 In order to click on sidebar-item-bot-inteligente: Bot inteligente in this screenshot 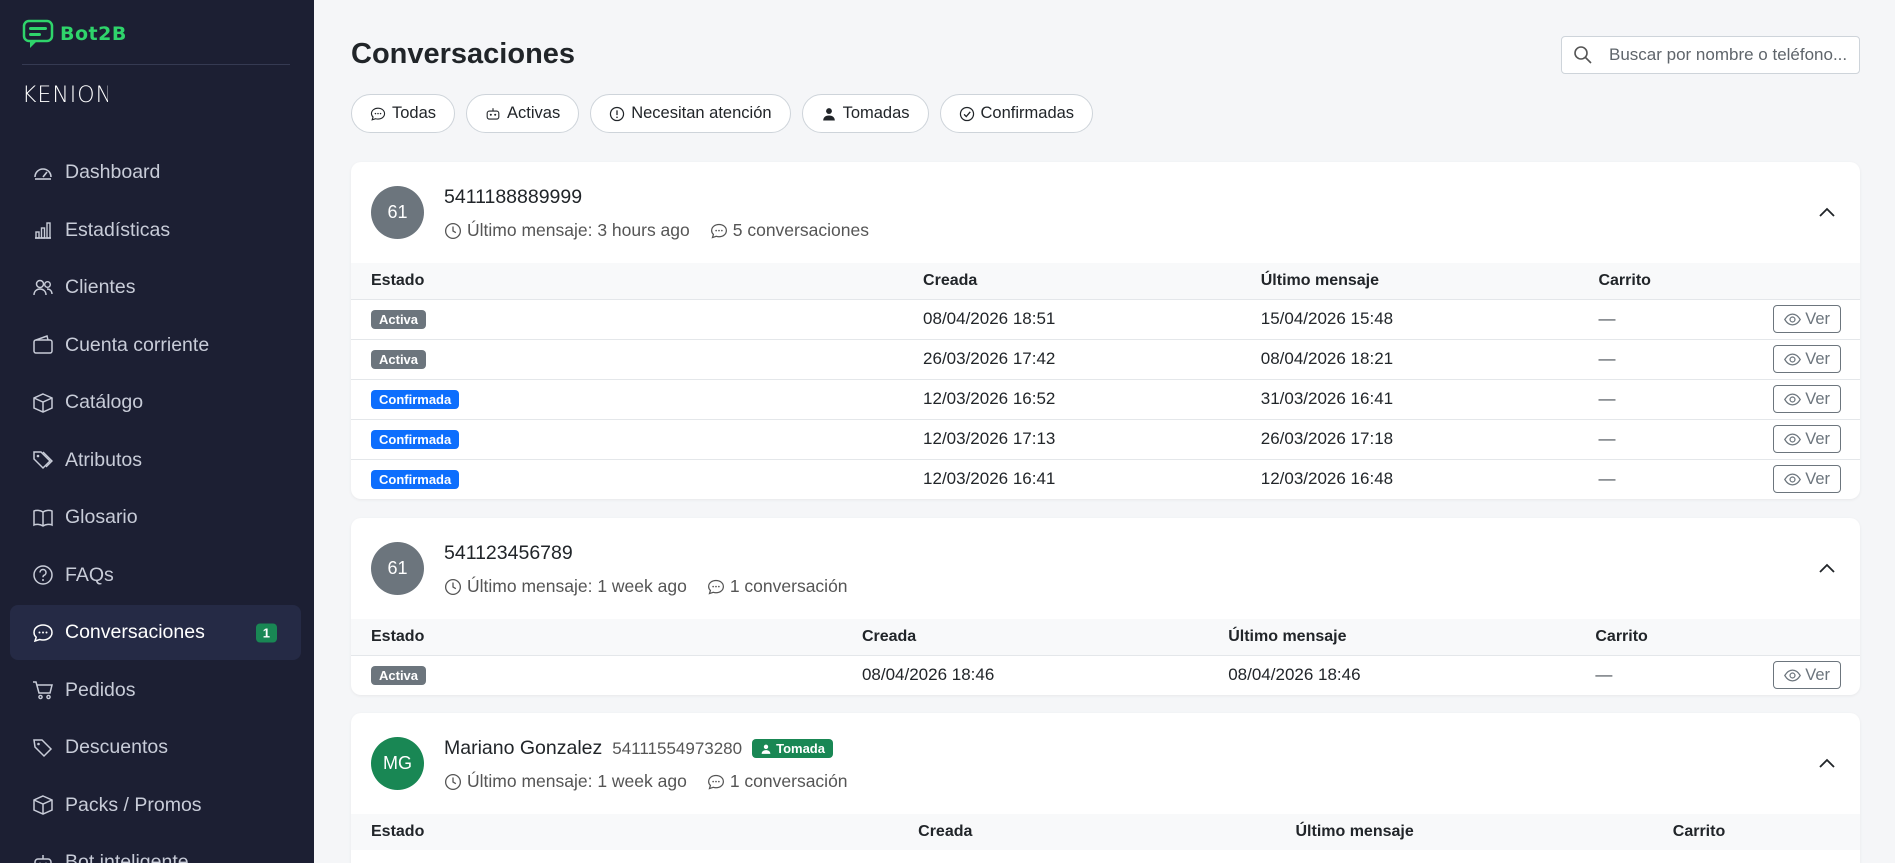, I will do `click(155, 849)`.